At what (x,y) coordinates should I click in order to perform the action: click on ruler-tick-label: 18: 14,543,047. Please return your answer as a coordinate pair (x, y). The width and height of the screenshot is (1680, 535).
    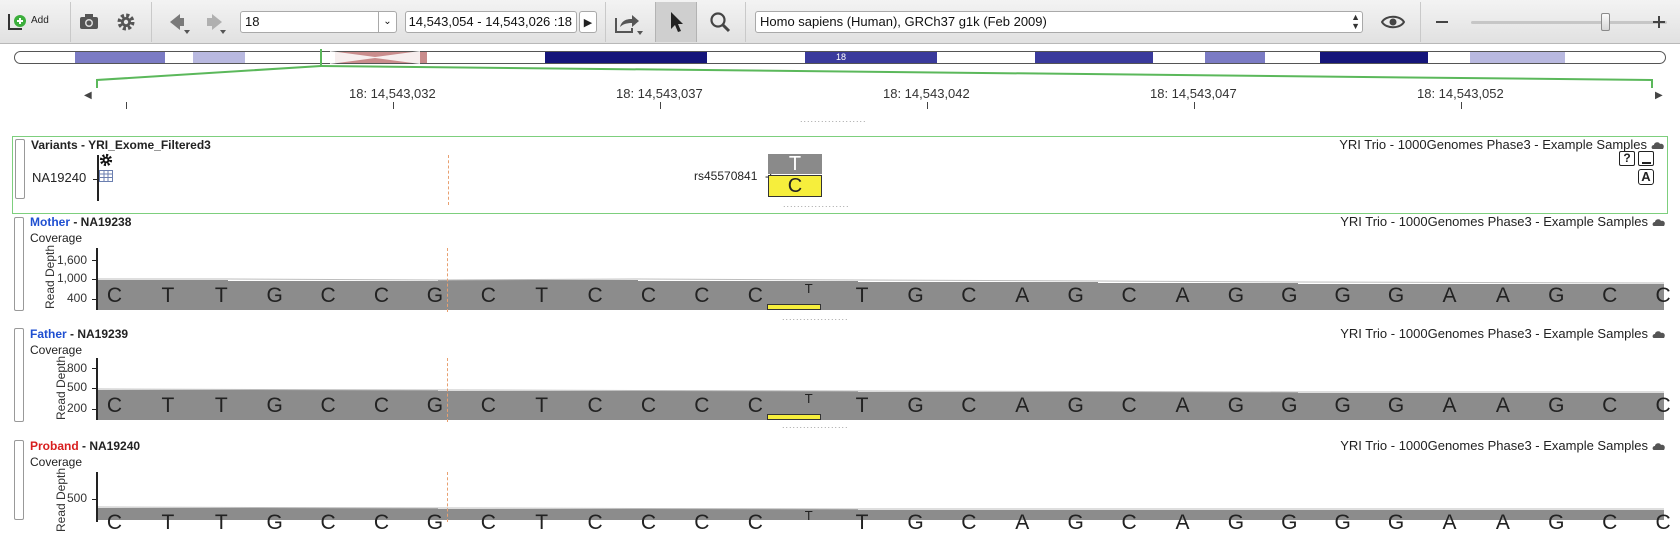
    Looking at the image, I should click on (1193, 93).